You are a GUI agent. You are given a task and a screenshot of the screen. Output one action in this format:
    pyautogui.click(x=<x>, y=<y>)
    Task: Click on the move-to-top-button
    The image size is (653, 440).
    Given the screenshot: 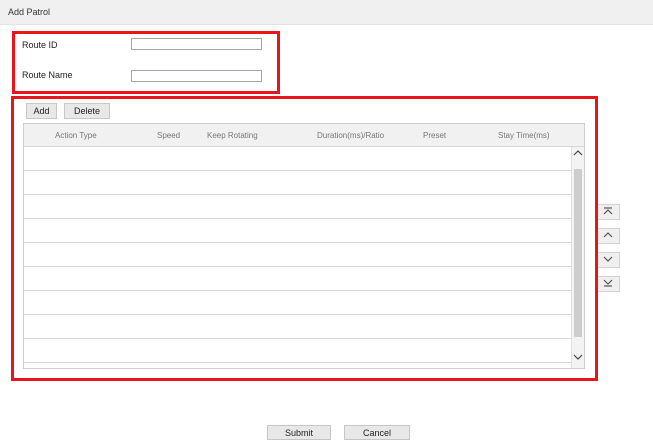 What is the action you would take?
    pyautogui.click(x=608, y=212)
    